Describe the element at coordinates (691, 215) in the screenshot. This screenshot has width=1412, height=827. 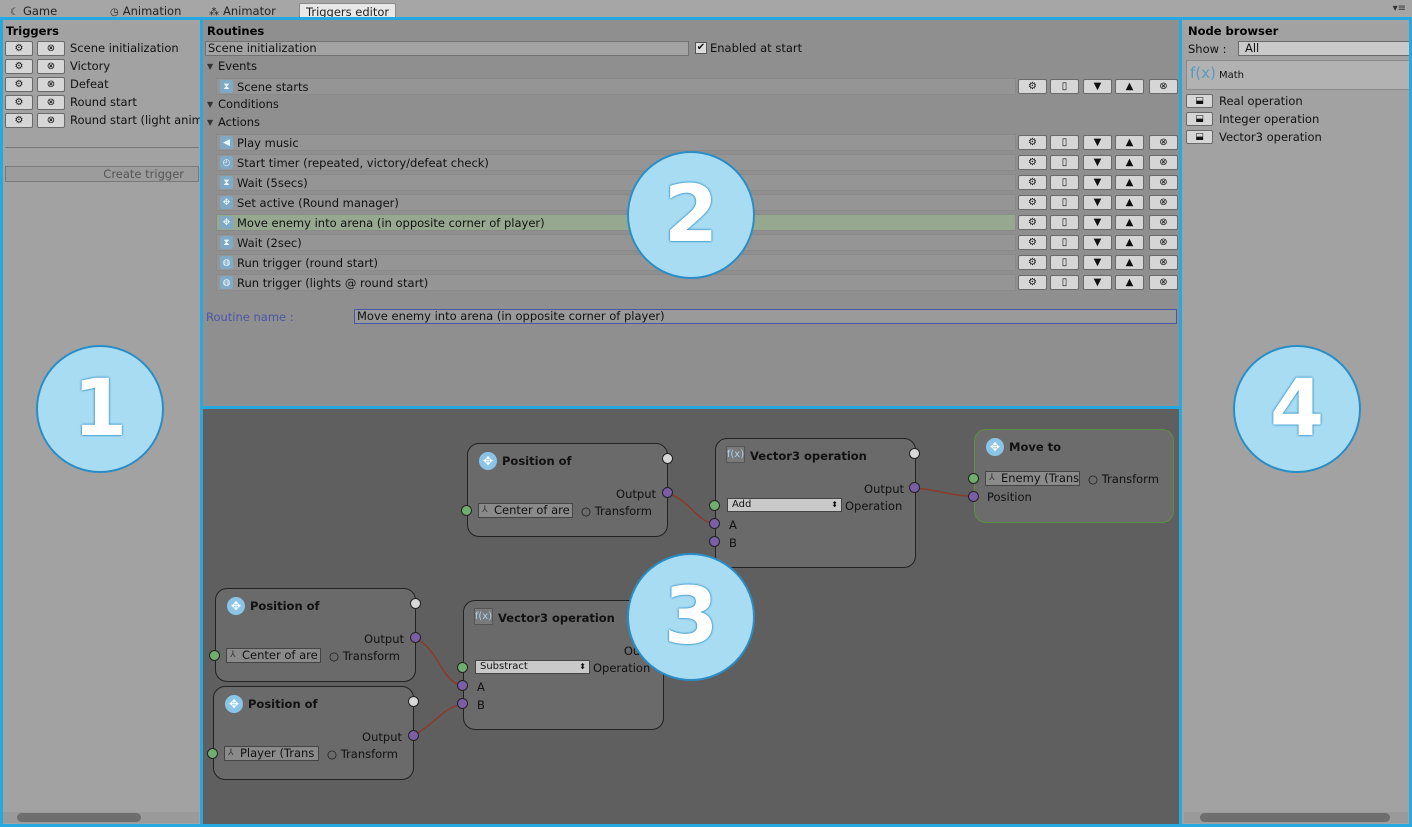
I see `callout-number-2: 2` at that location.